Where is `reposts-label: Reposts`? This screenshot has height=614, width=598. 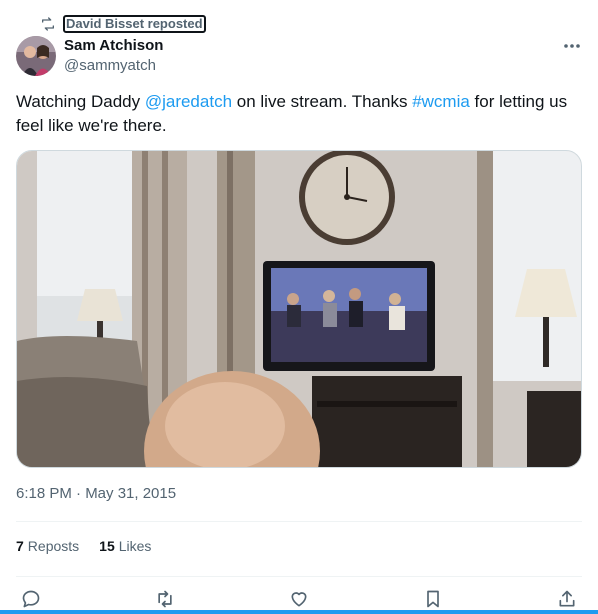
reposts-label: Reposts is located at coordinates (53, 546).